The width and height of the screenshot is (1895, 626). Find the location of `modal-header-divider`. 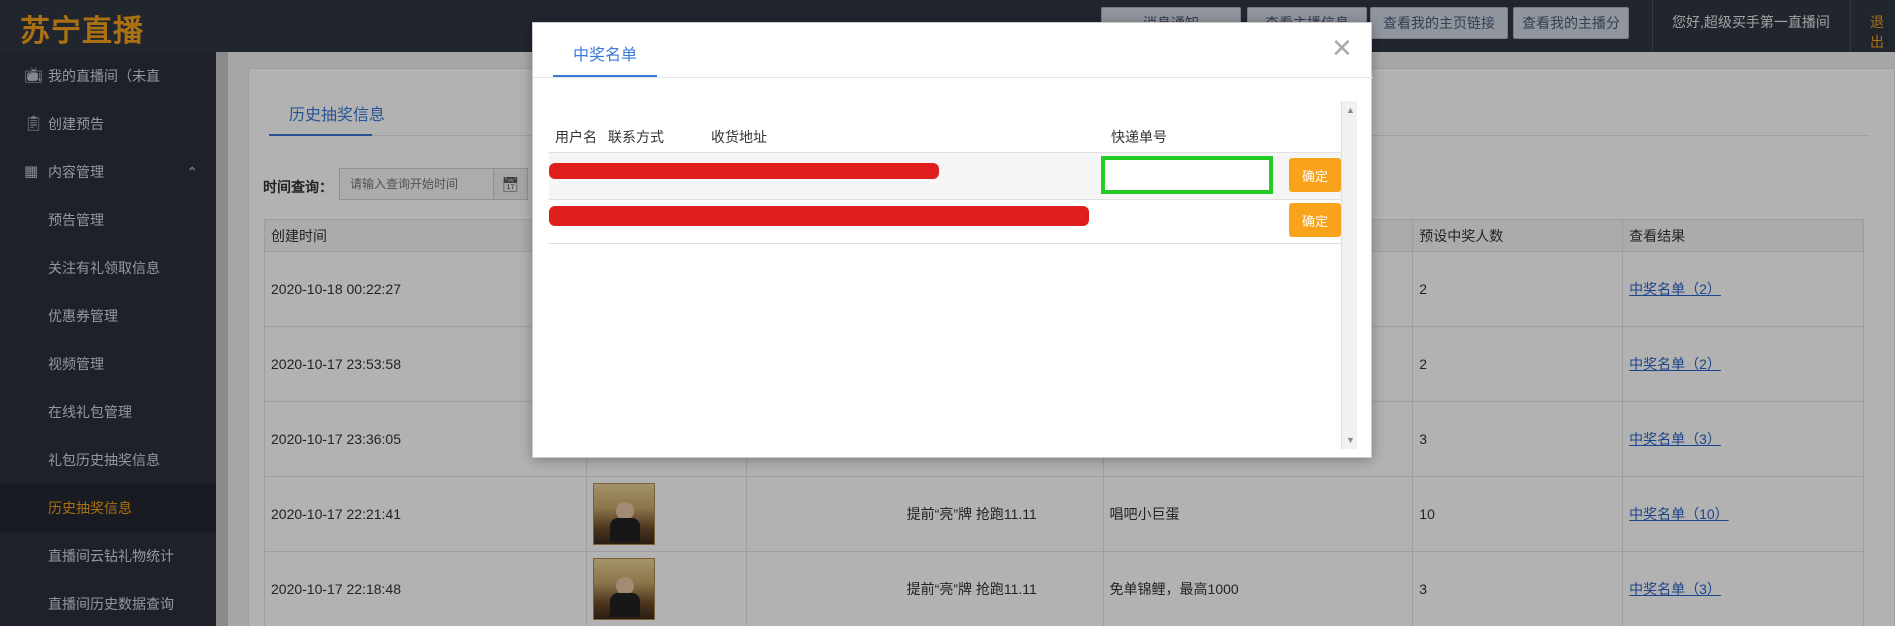

modal-header-divider is located at coordinates (953, 77).